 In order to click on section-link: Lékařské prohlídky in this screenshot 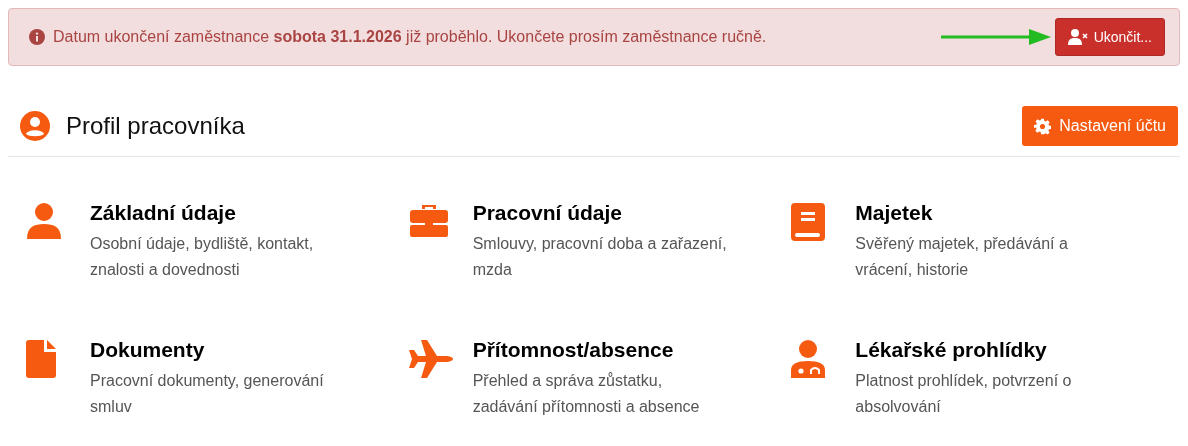, I will do `click(984, 350)`.